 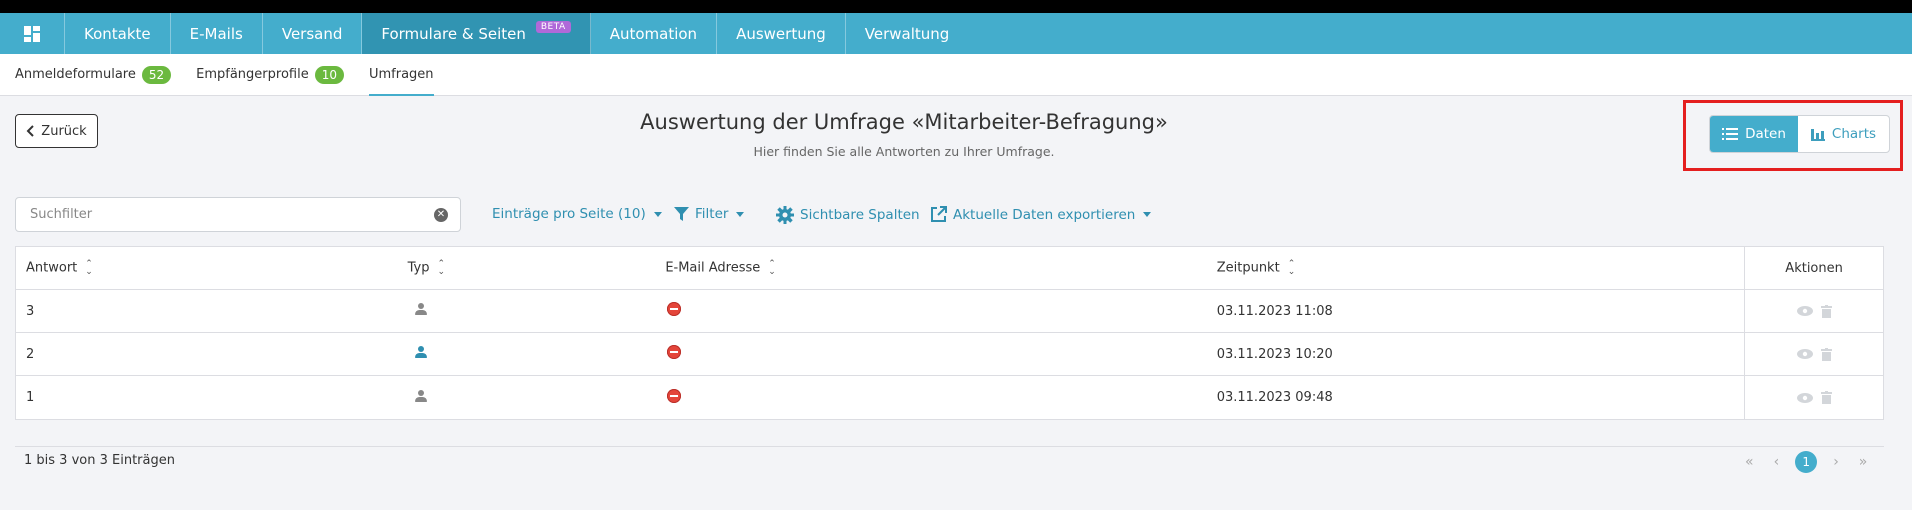 I want to click on entries-per-page-label: Einträge pro Seite (10), so click(x=569, y=214).